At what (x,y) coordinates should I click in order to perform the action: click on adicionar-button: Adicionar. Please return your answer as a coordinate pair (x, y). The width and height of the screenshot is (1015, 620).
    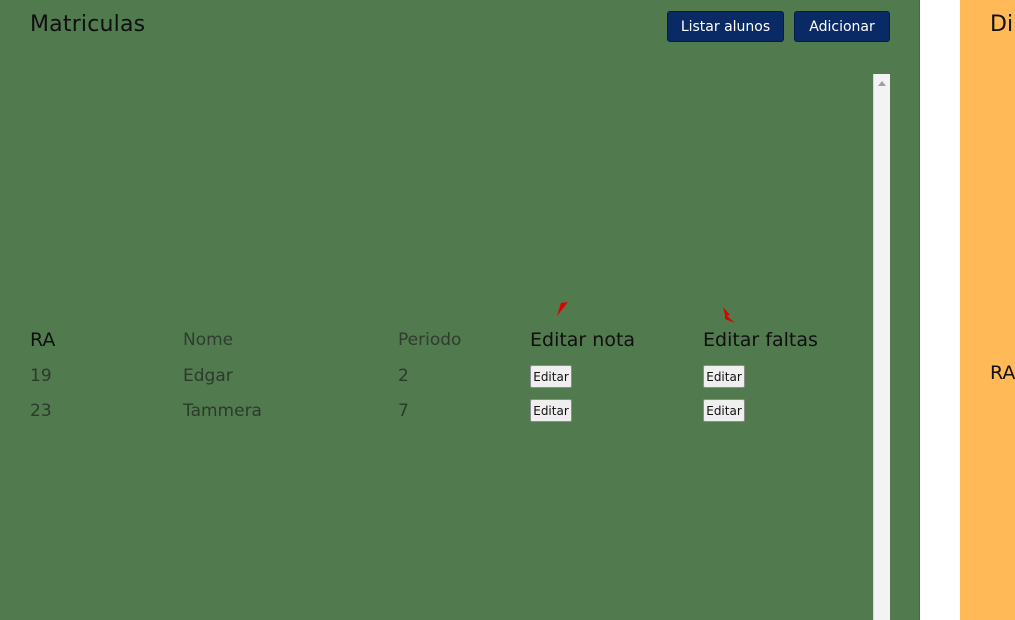
    Looking at the image, I should click on (842, 26).